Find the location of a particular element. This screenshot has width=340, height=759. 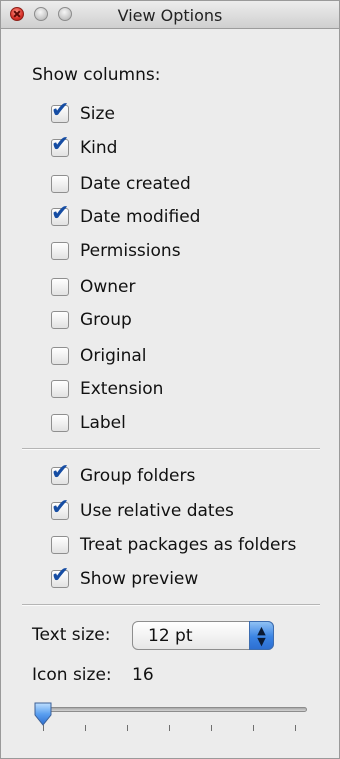

checkbox-owner: Owner is located at coordinates (93, 287).